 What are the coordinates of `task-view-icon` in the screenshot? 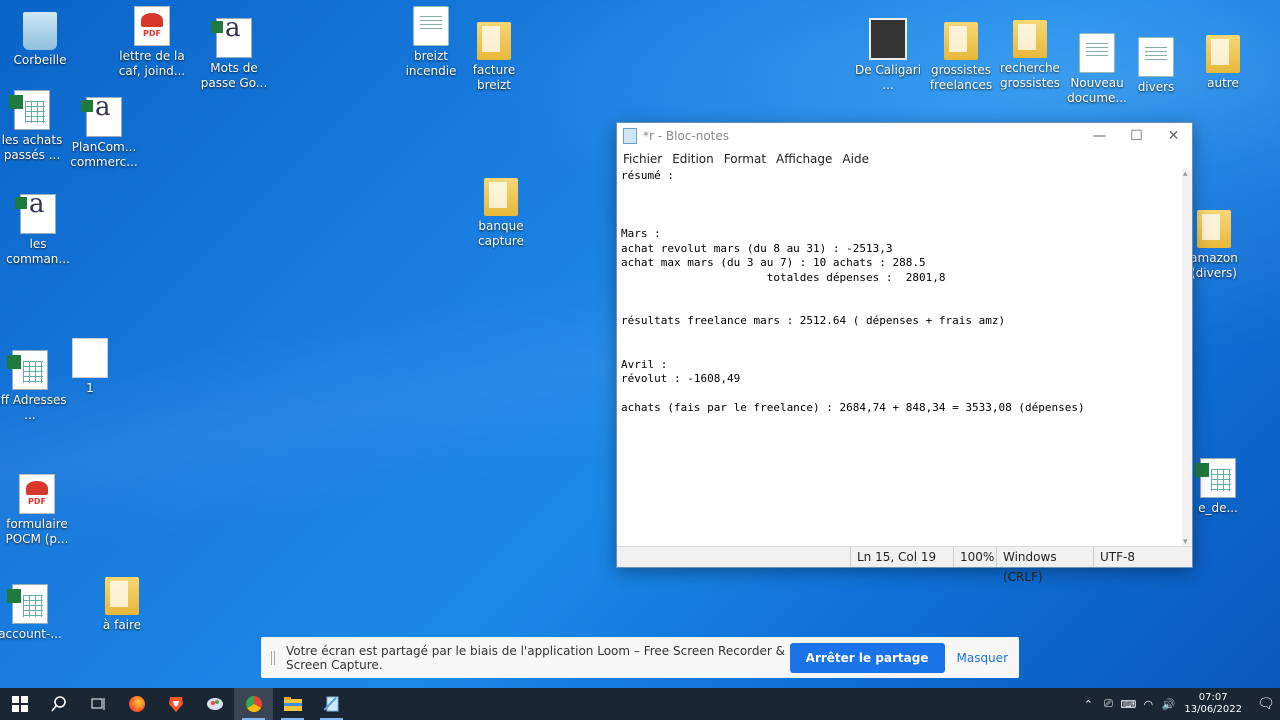 It's located at (97, 704).